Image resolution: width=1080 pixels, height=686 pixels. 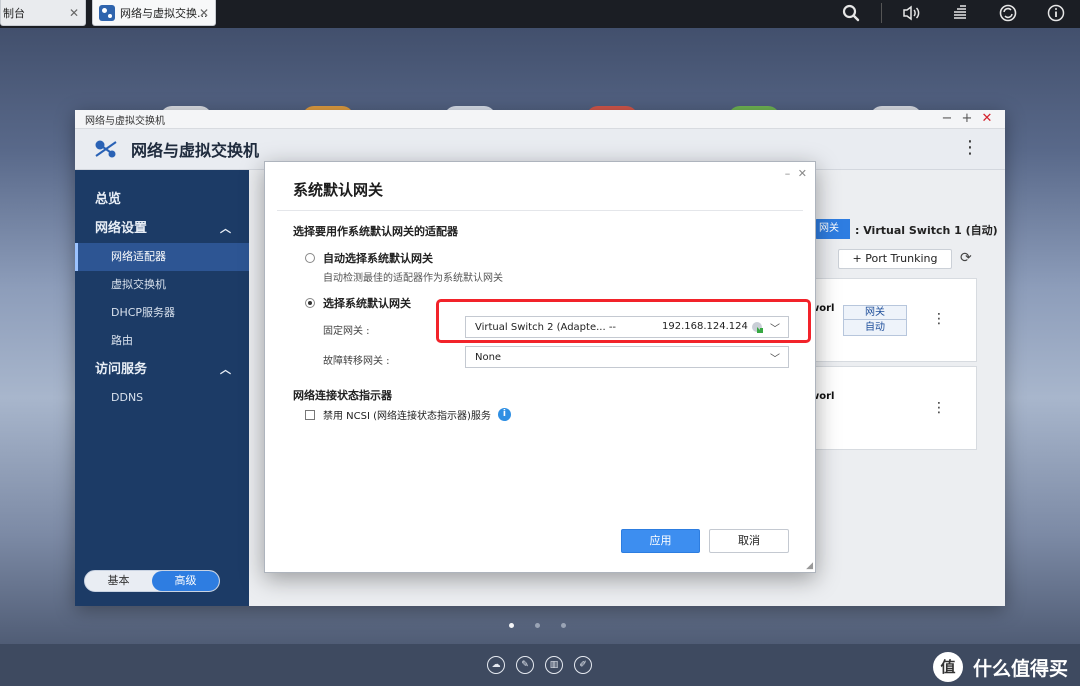 What do you see at coordinates (583, 665) in the screenshot?
I see `dock-note-icon: ✐` at bounding box center [583, 665].